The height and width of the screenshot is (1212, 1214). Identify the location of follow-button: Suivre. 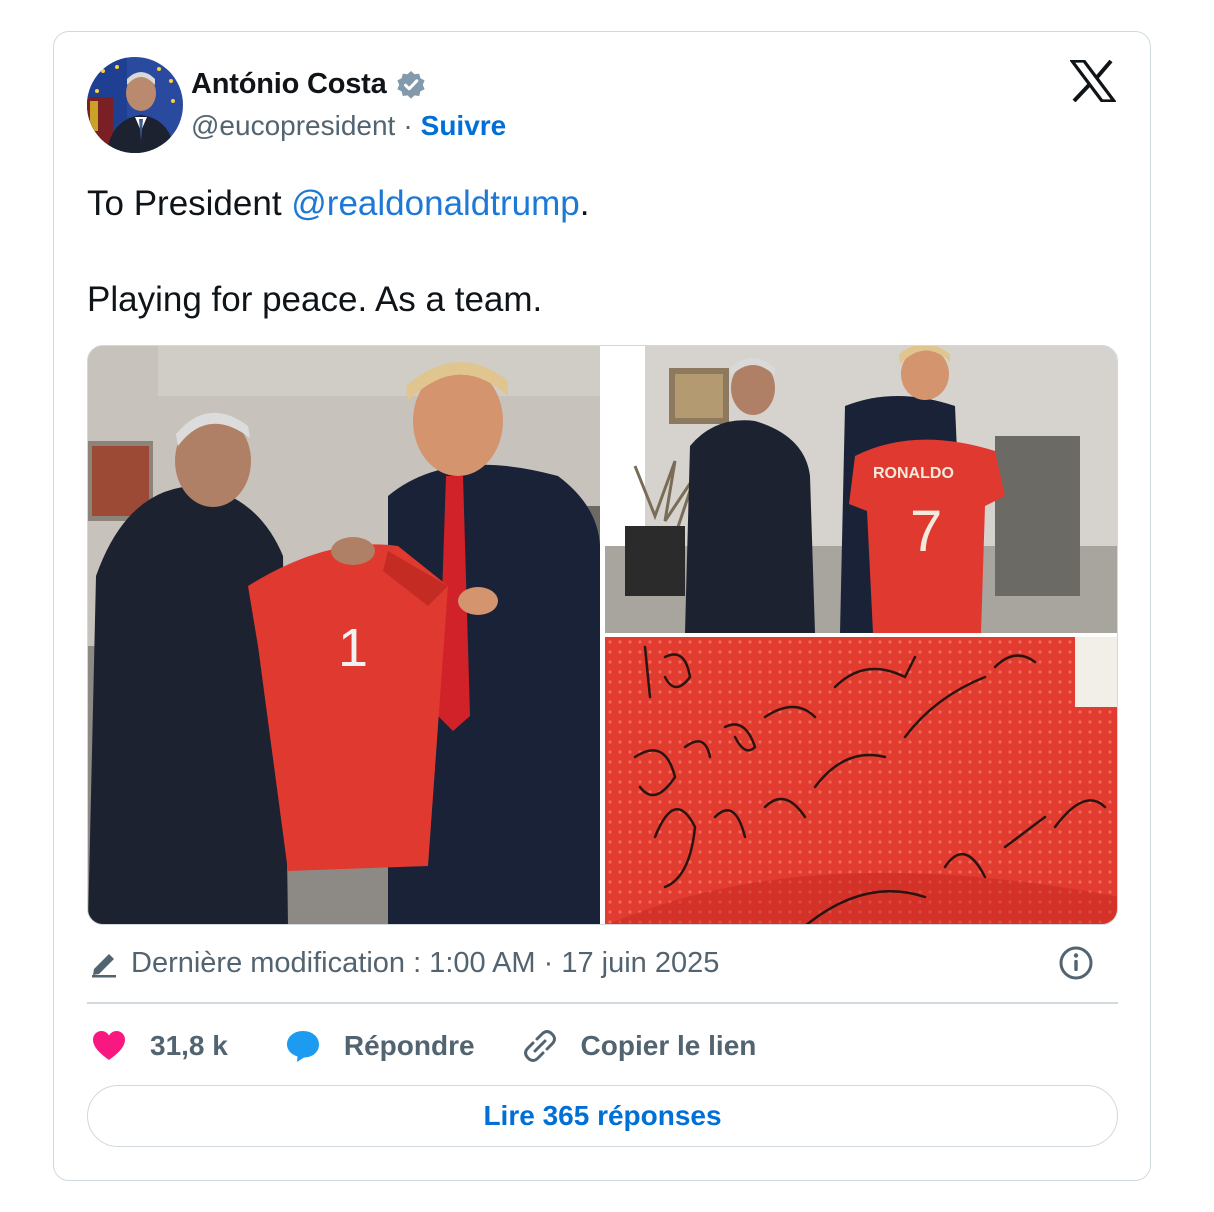
(464, 126).